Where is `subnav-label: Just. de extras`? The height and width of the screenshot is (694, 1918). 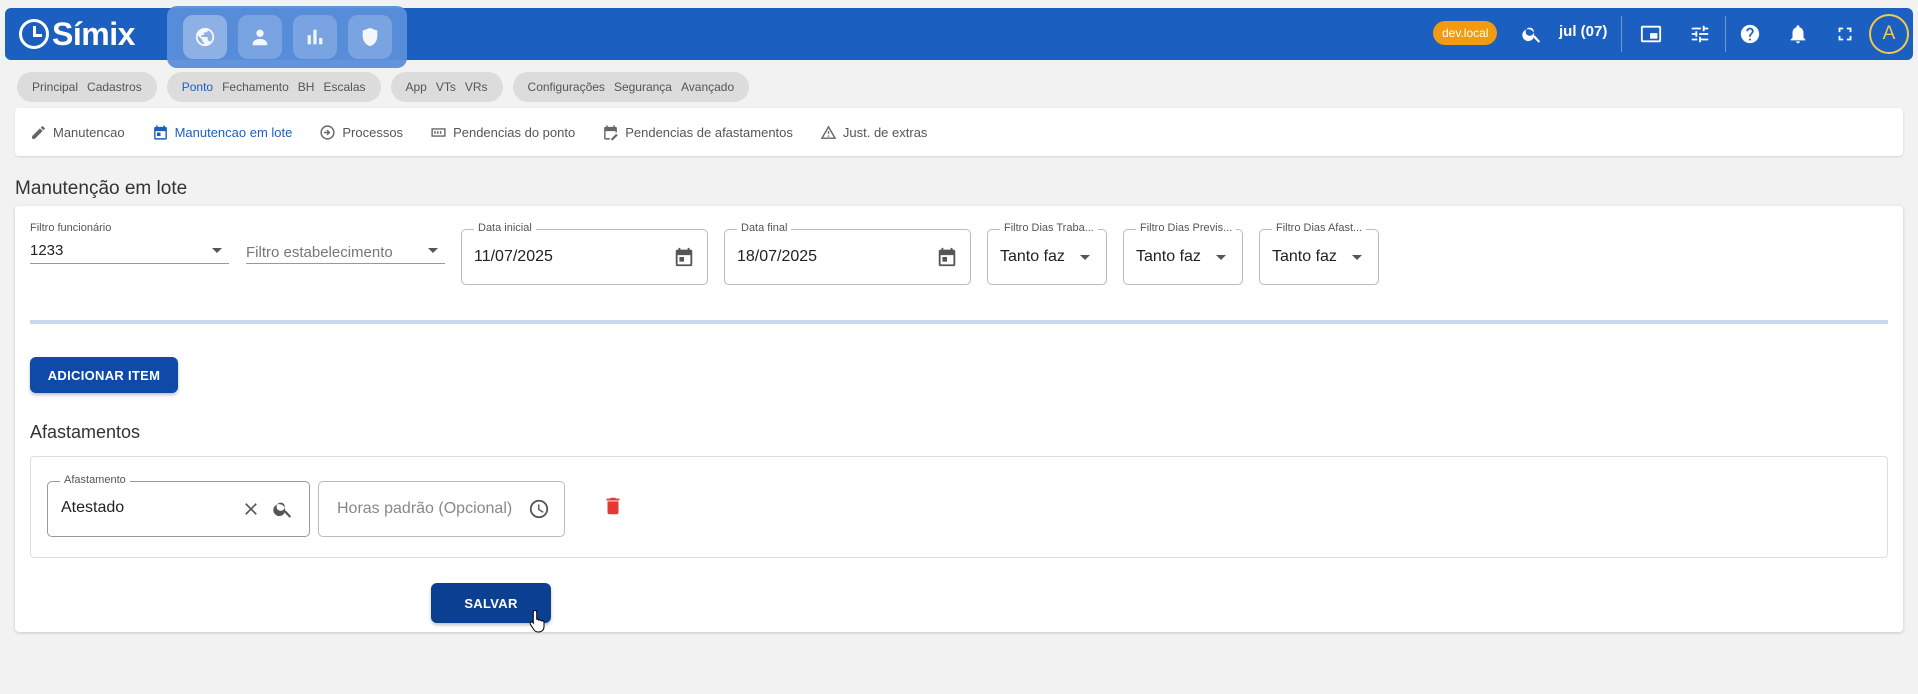 subnav-label: Just. de extras is located at coordinates (885, 132).